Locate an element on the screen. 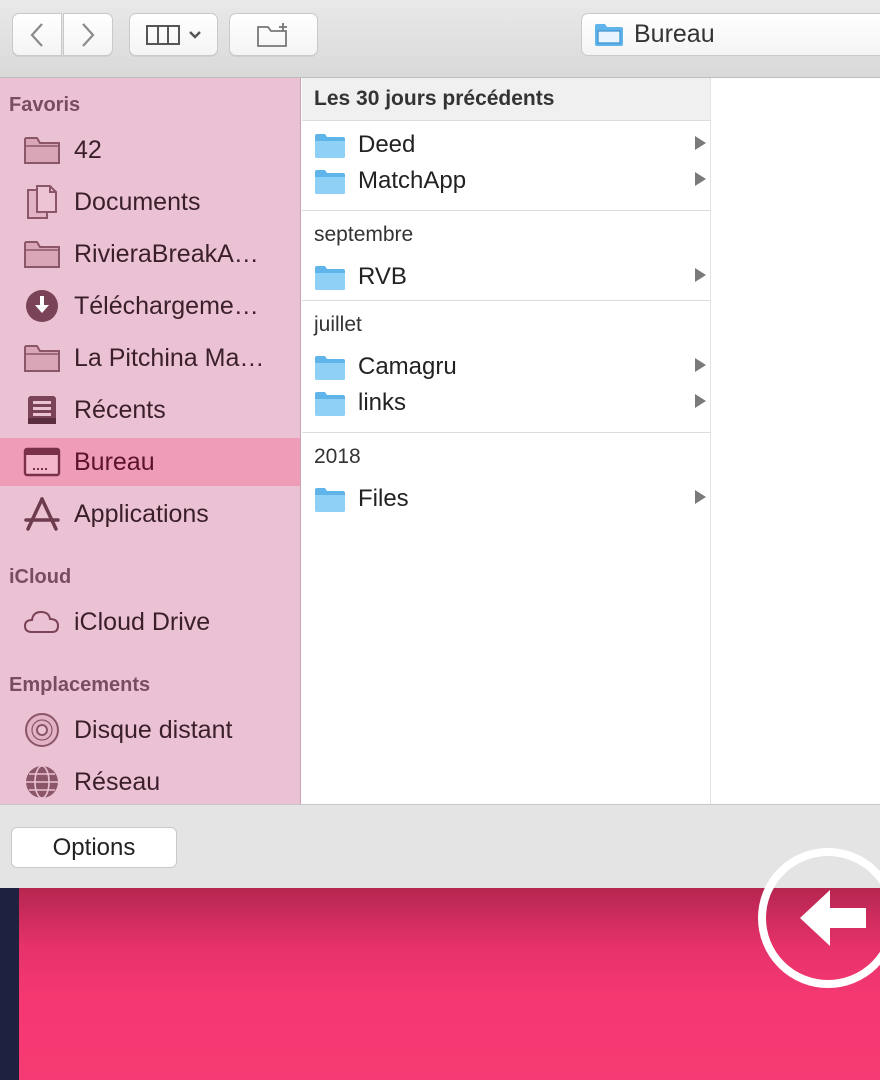 This screenshot has width=880, height=1080. file-name: Camagru is located at coordinates (407, 366).